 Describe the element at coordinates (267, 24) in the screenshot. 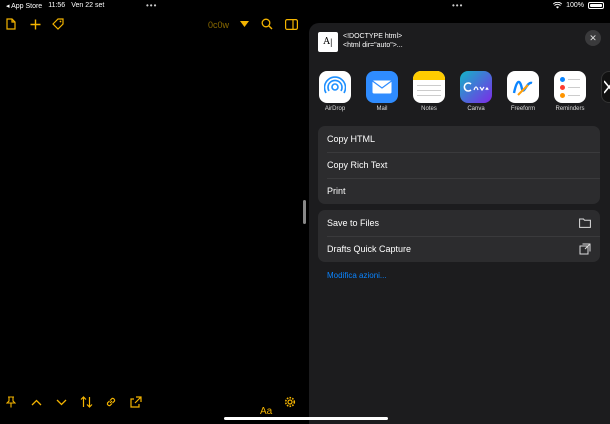

I see `search-icon` at that location.